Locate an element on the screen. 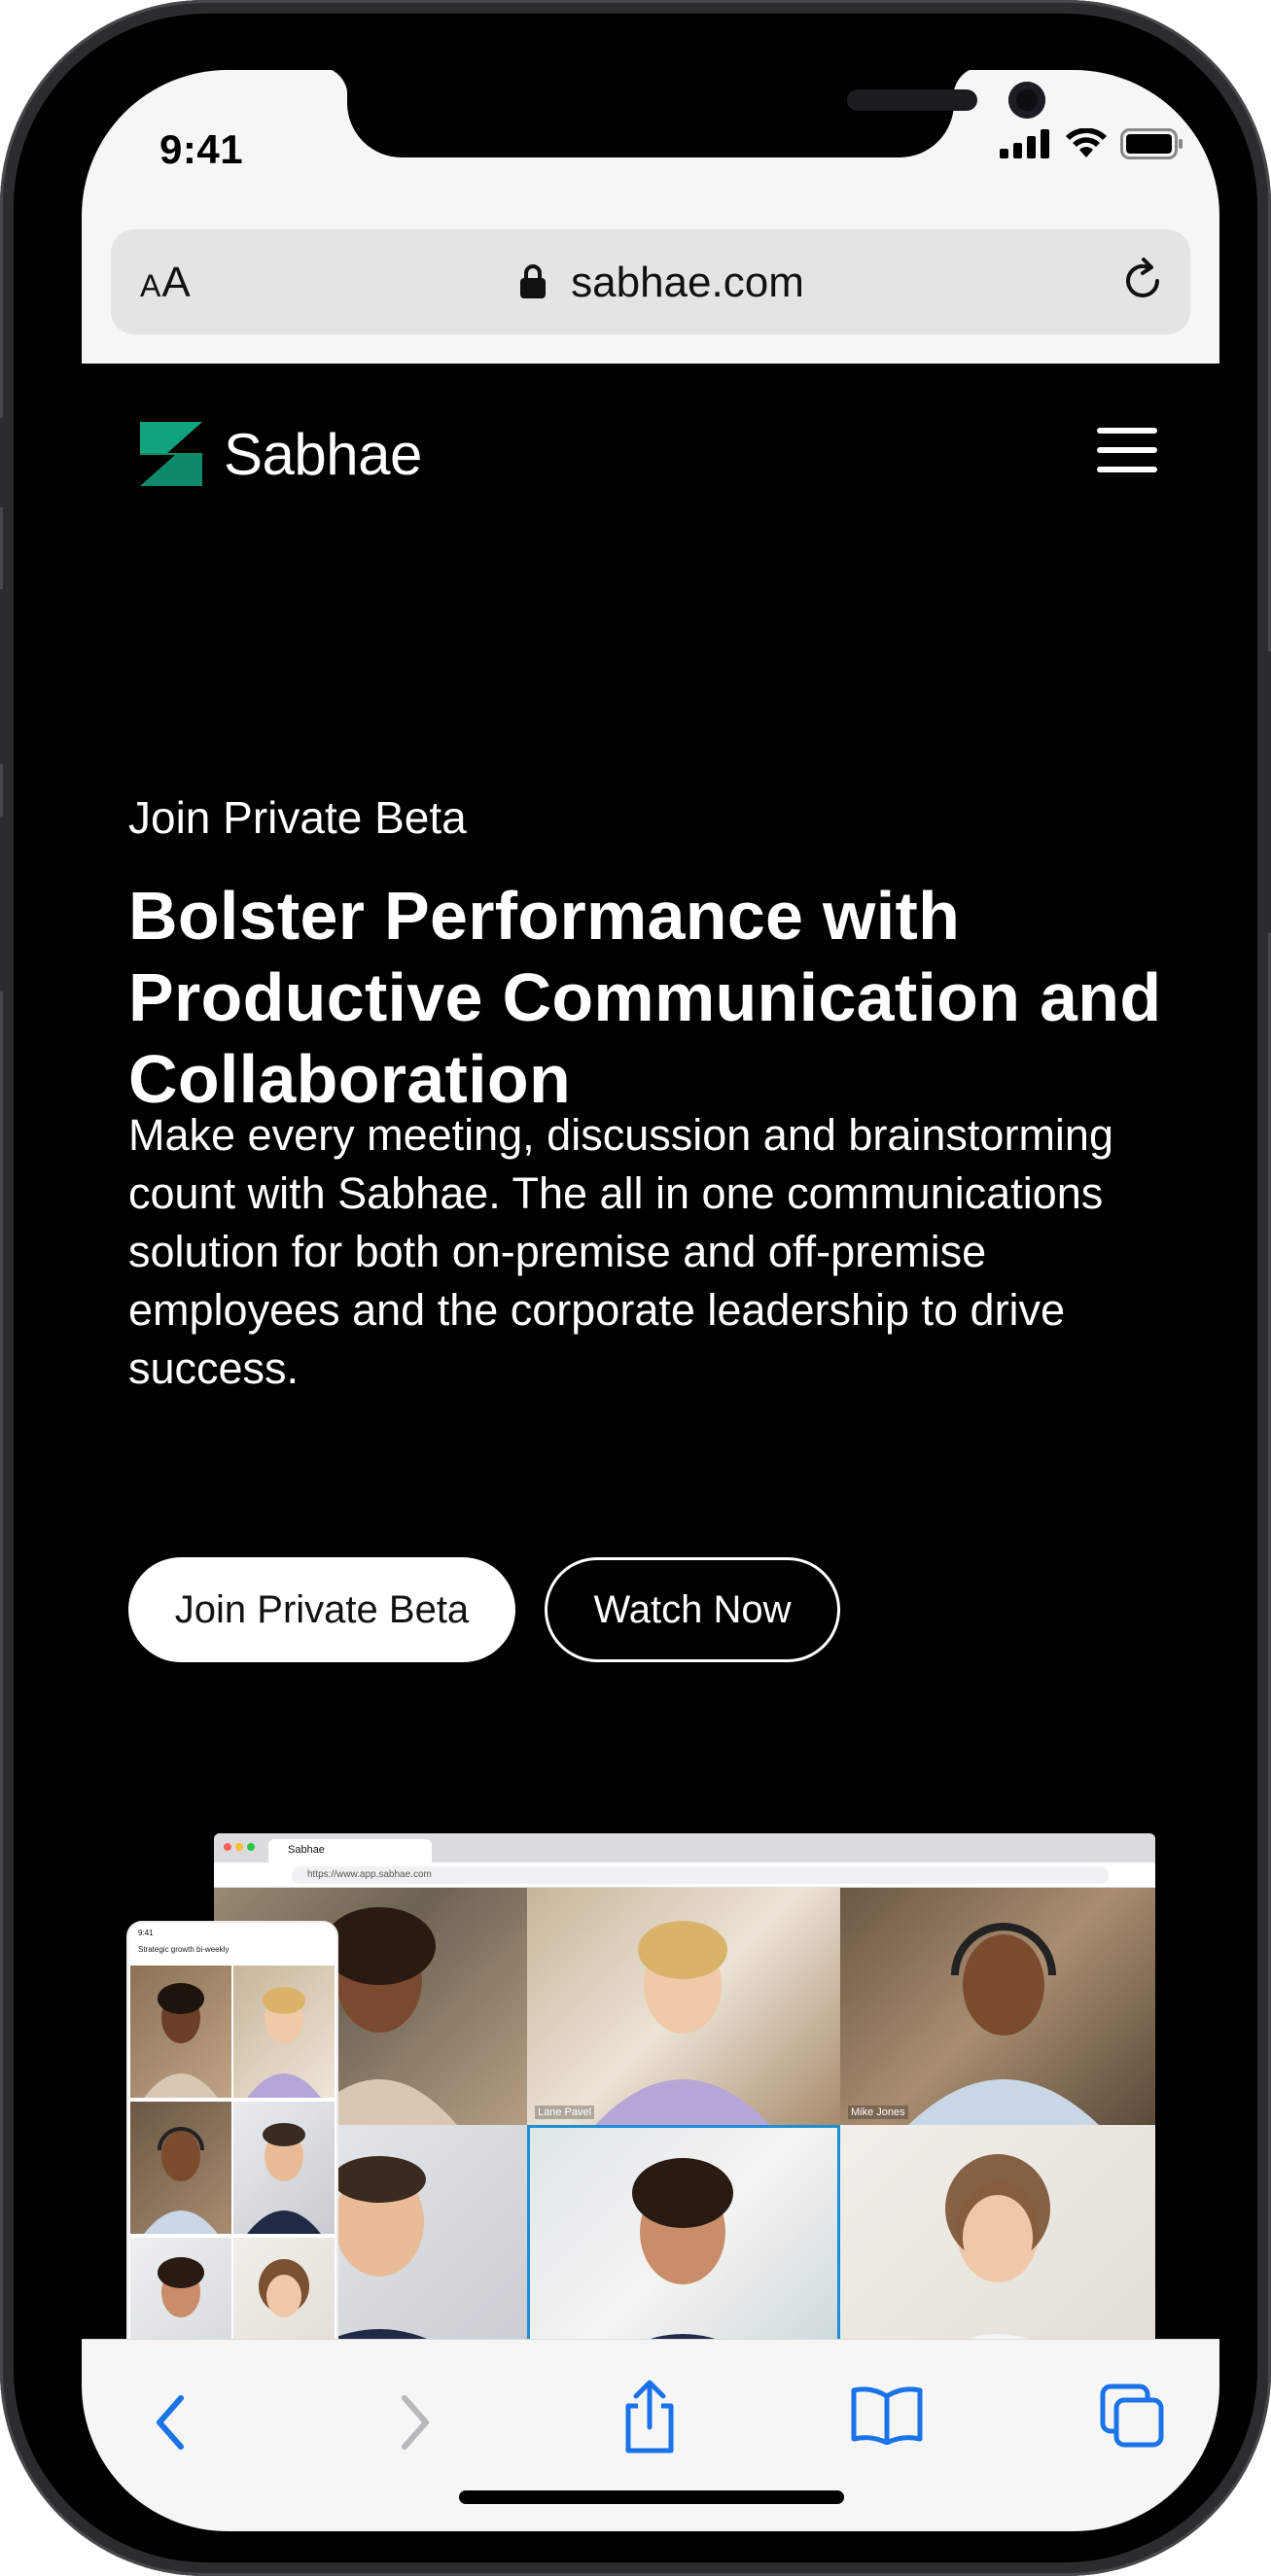 The width and height of the screenshot is (1271, 2576). site-logo: Sabhae is located at coordinates (278, 454).